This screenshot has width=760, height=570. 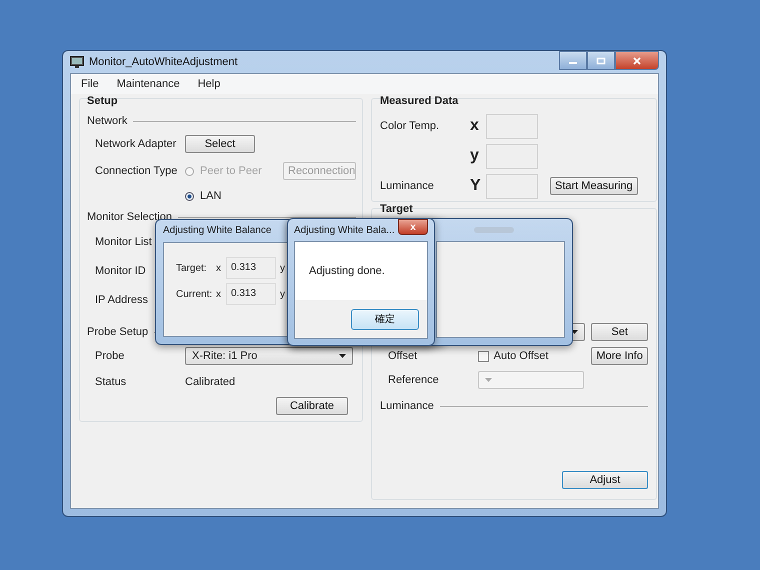 What do you see at coordinates (347, 271) in the screenshot?
I see `message-text: Adjusting done.` at bounding box center [347, 271].